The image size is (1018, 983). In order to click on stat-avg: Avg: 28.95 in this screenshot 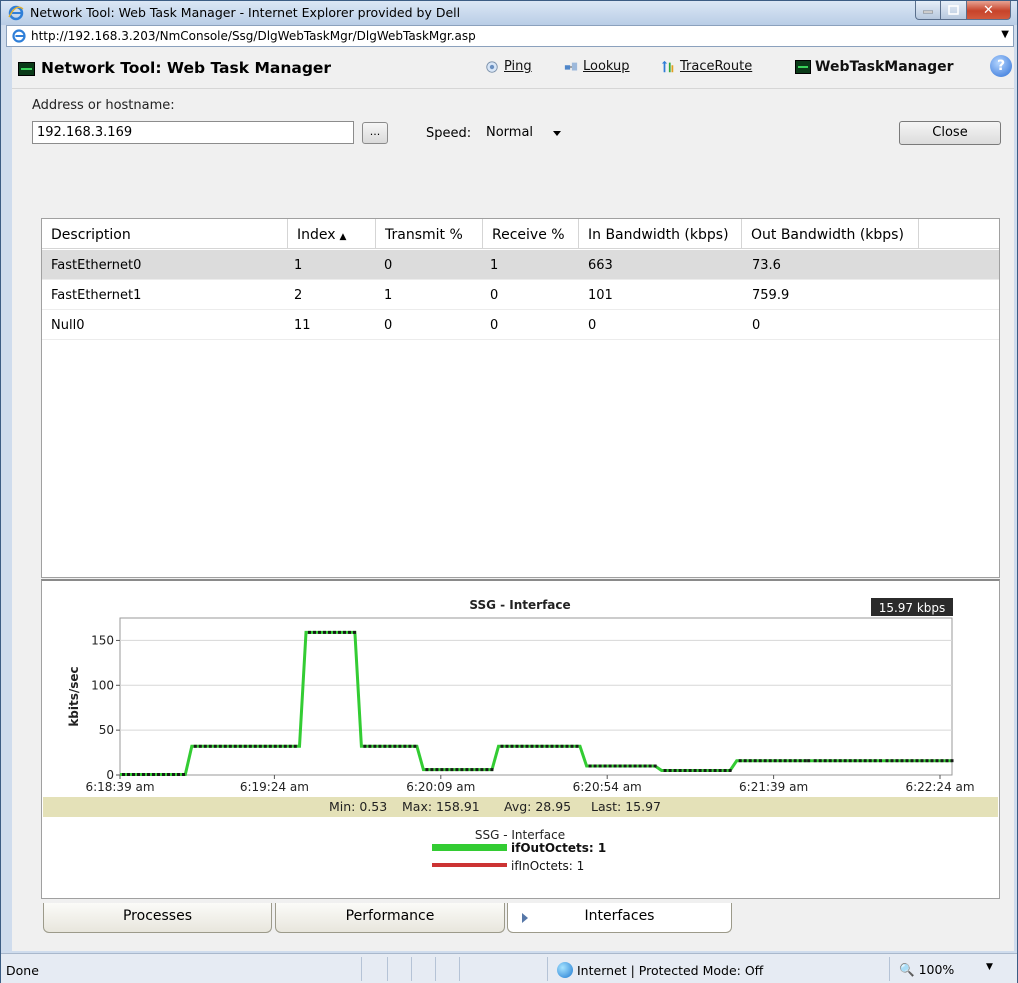, I will do `click(537, 806)`.